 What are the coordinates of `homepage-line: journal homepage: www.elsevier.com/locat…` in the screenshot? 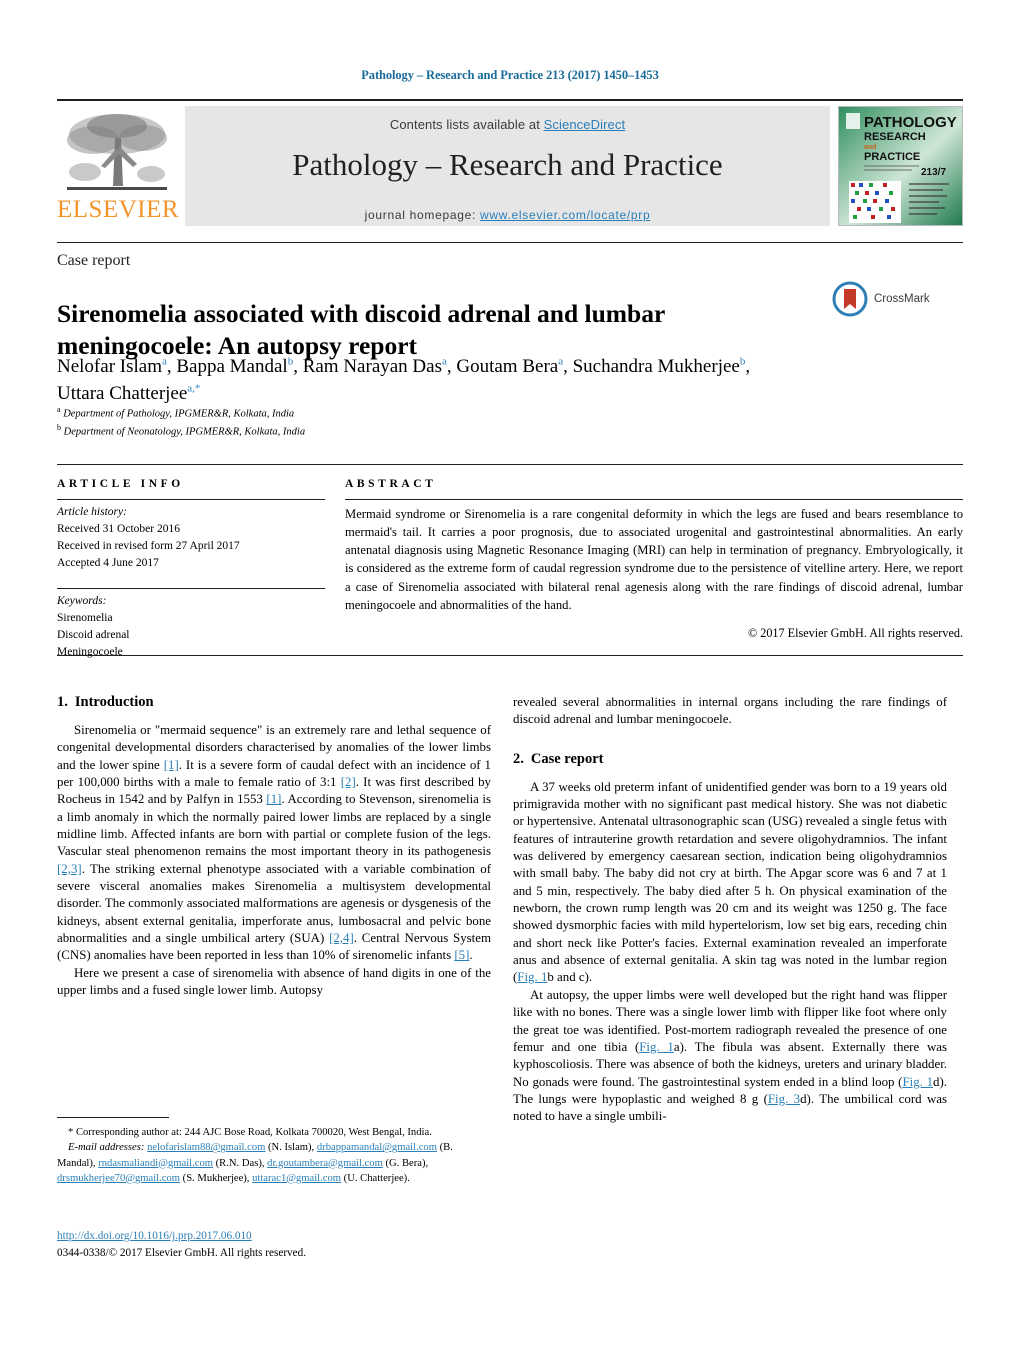 It's located at (507, 215).